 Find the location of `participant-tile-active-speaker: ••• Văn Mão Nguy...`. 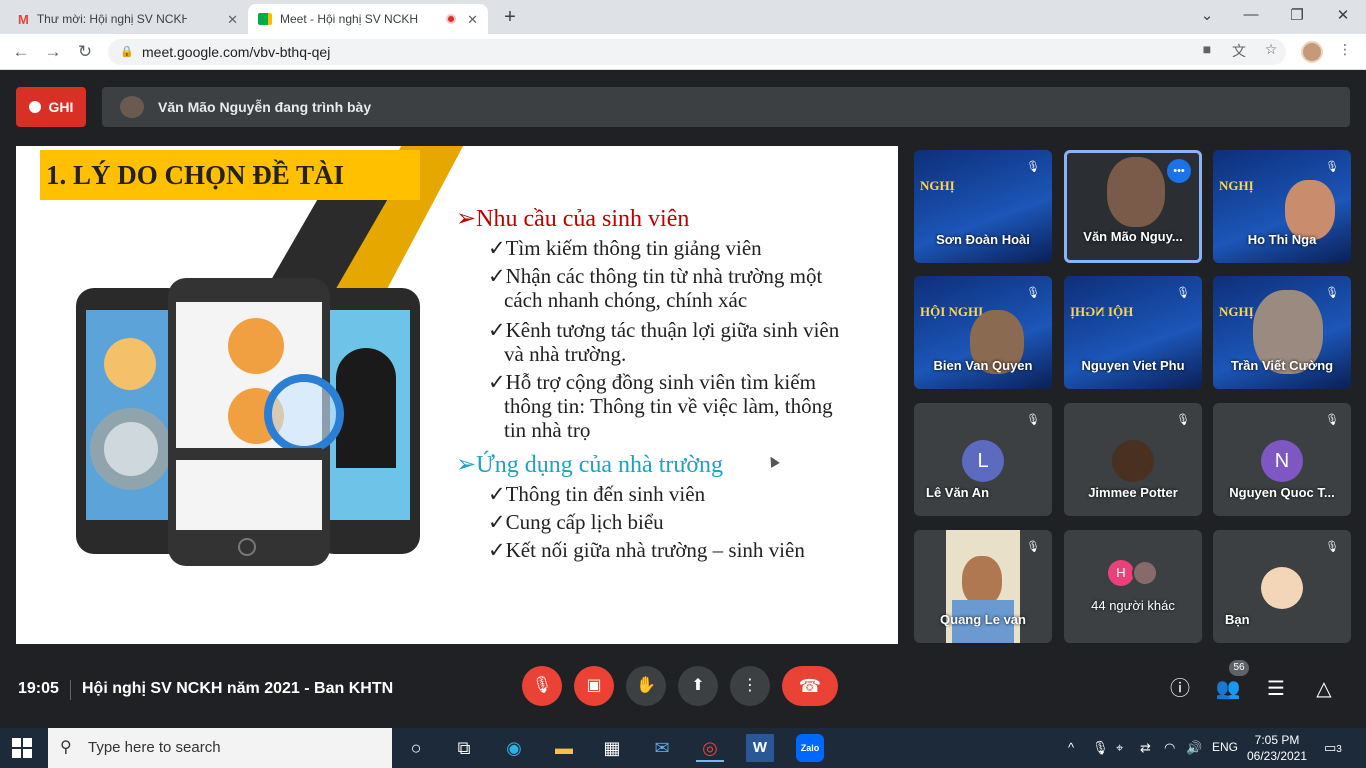

participant-tile-active-speaker: ••• Văn Mão Nguy... is located at coordinates (1133, 206).